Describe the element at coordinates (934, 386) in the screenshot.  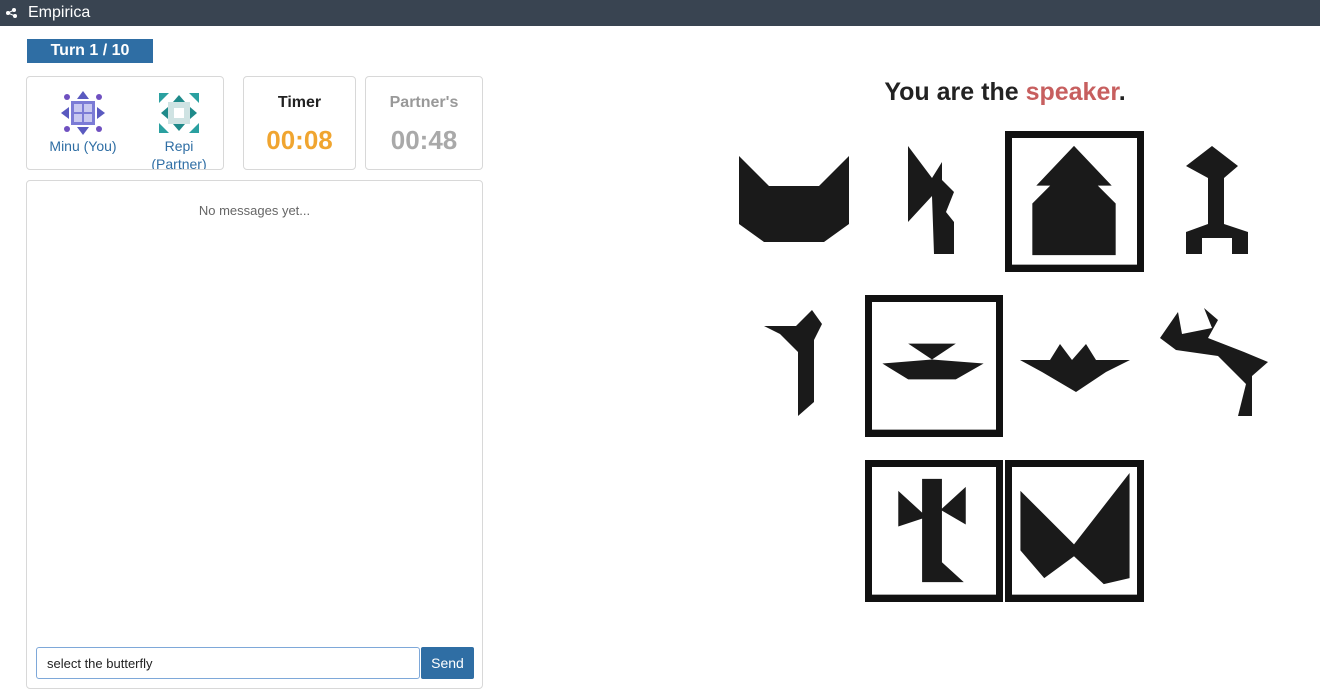
I see `bowtie-bar-icon` at that location.